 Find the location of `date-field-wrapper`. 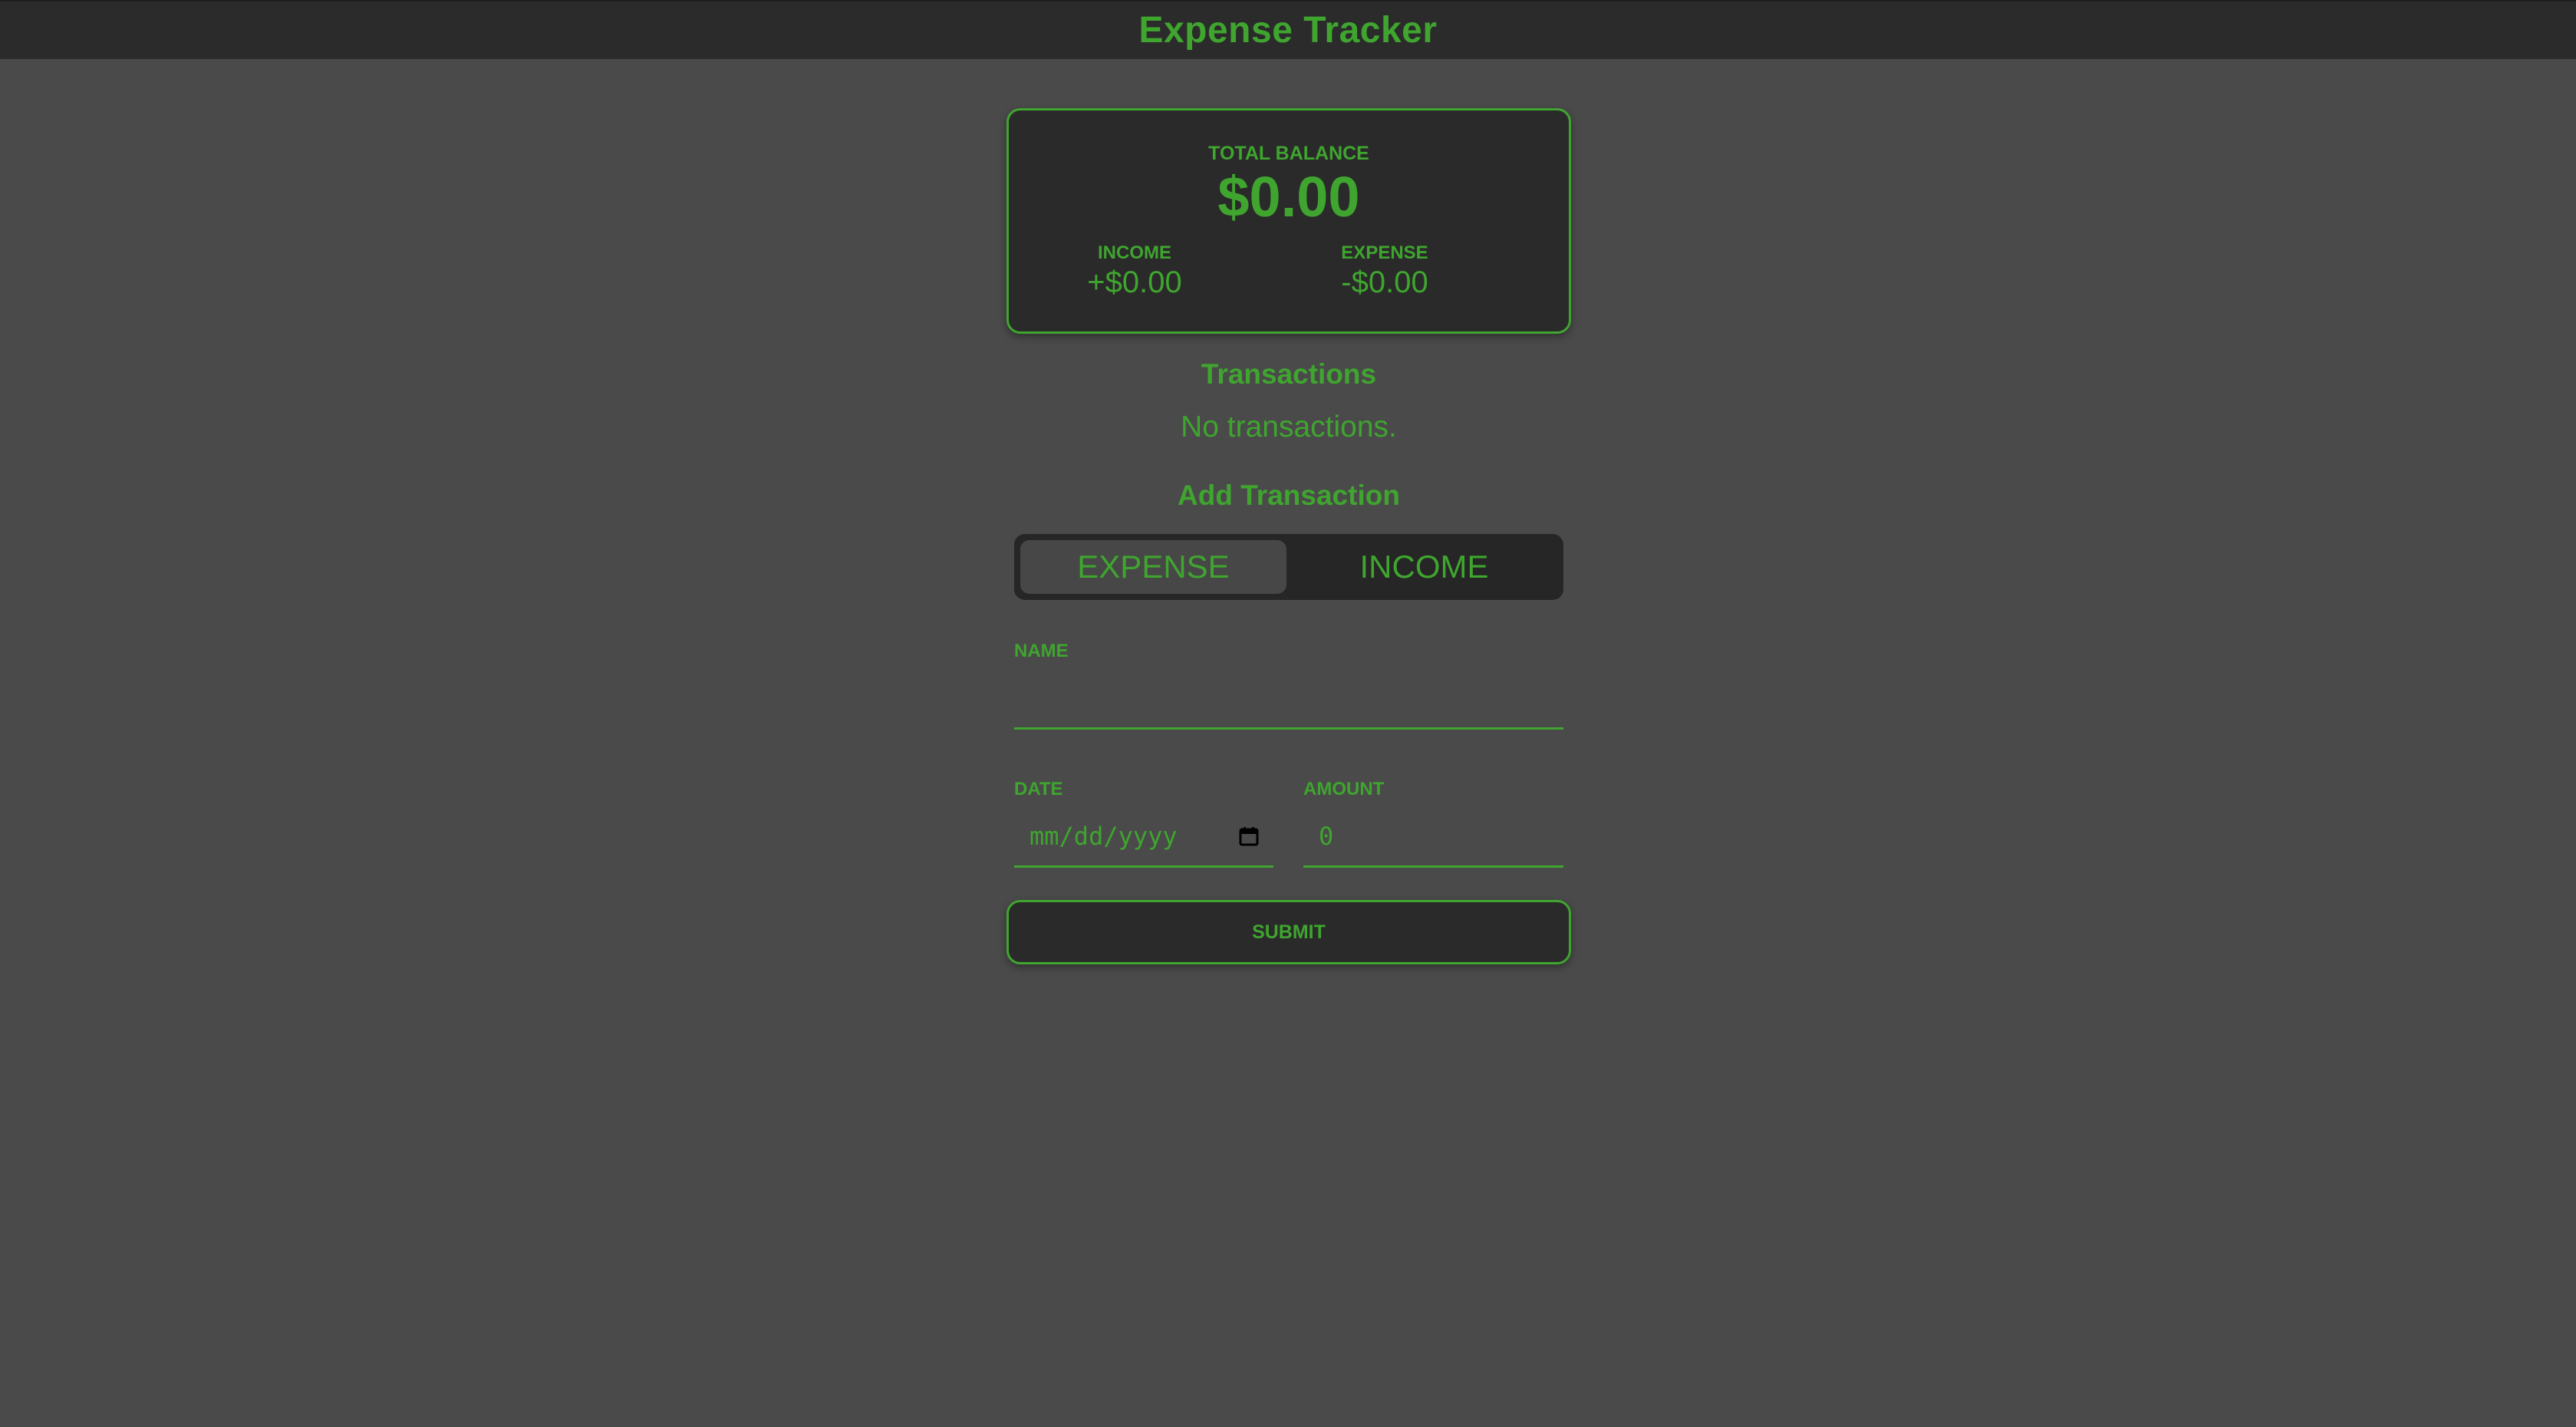

date-field-wrapper is located at coordinates (1143, 837).